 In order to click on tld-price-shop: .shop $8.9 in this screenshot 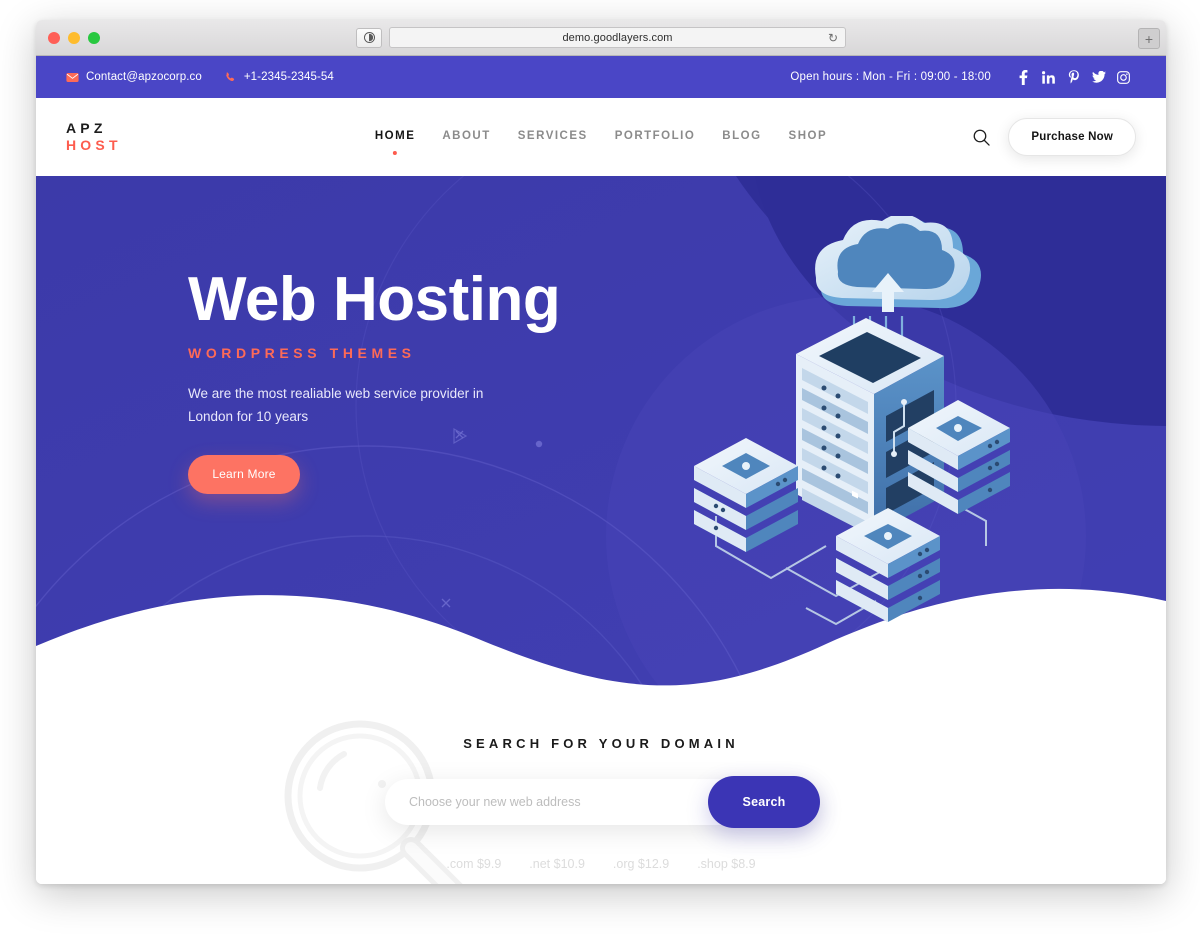, I will do `click(726, 864)`.